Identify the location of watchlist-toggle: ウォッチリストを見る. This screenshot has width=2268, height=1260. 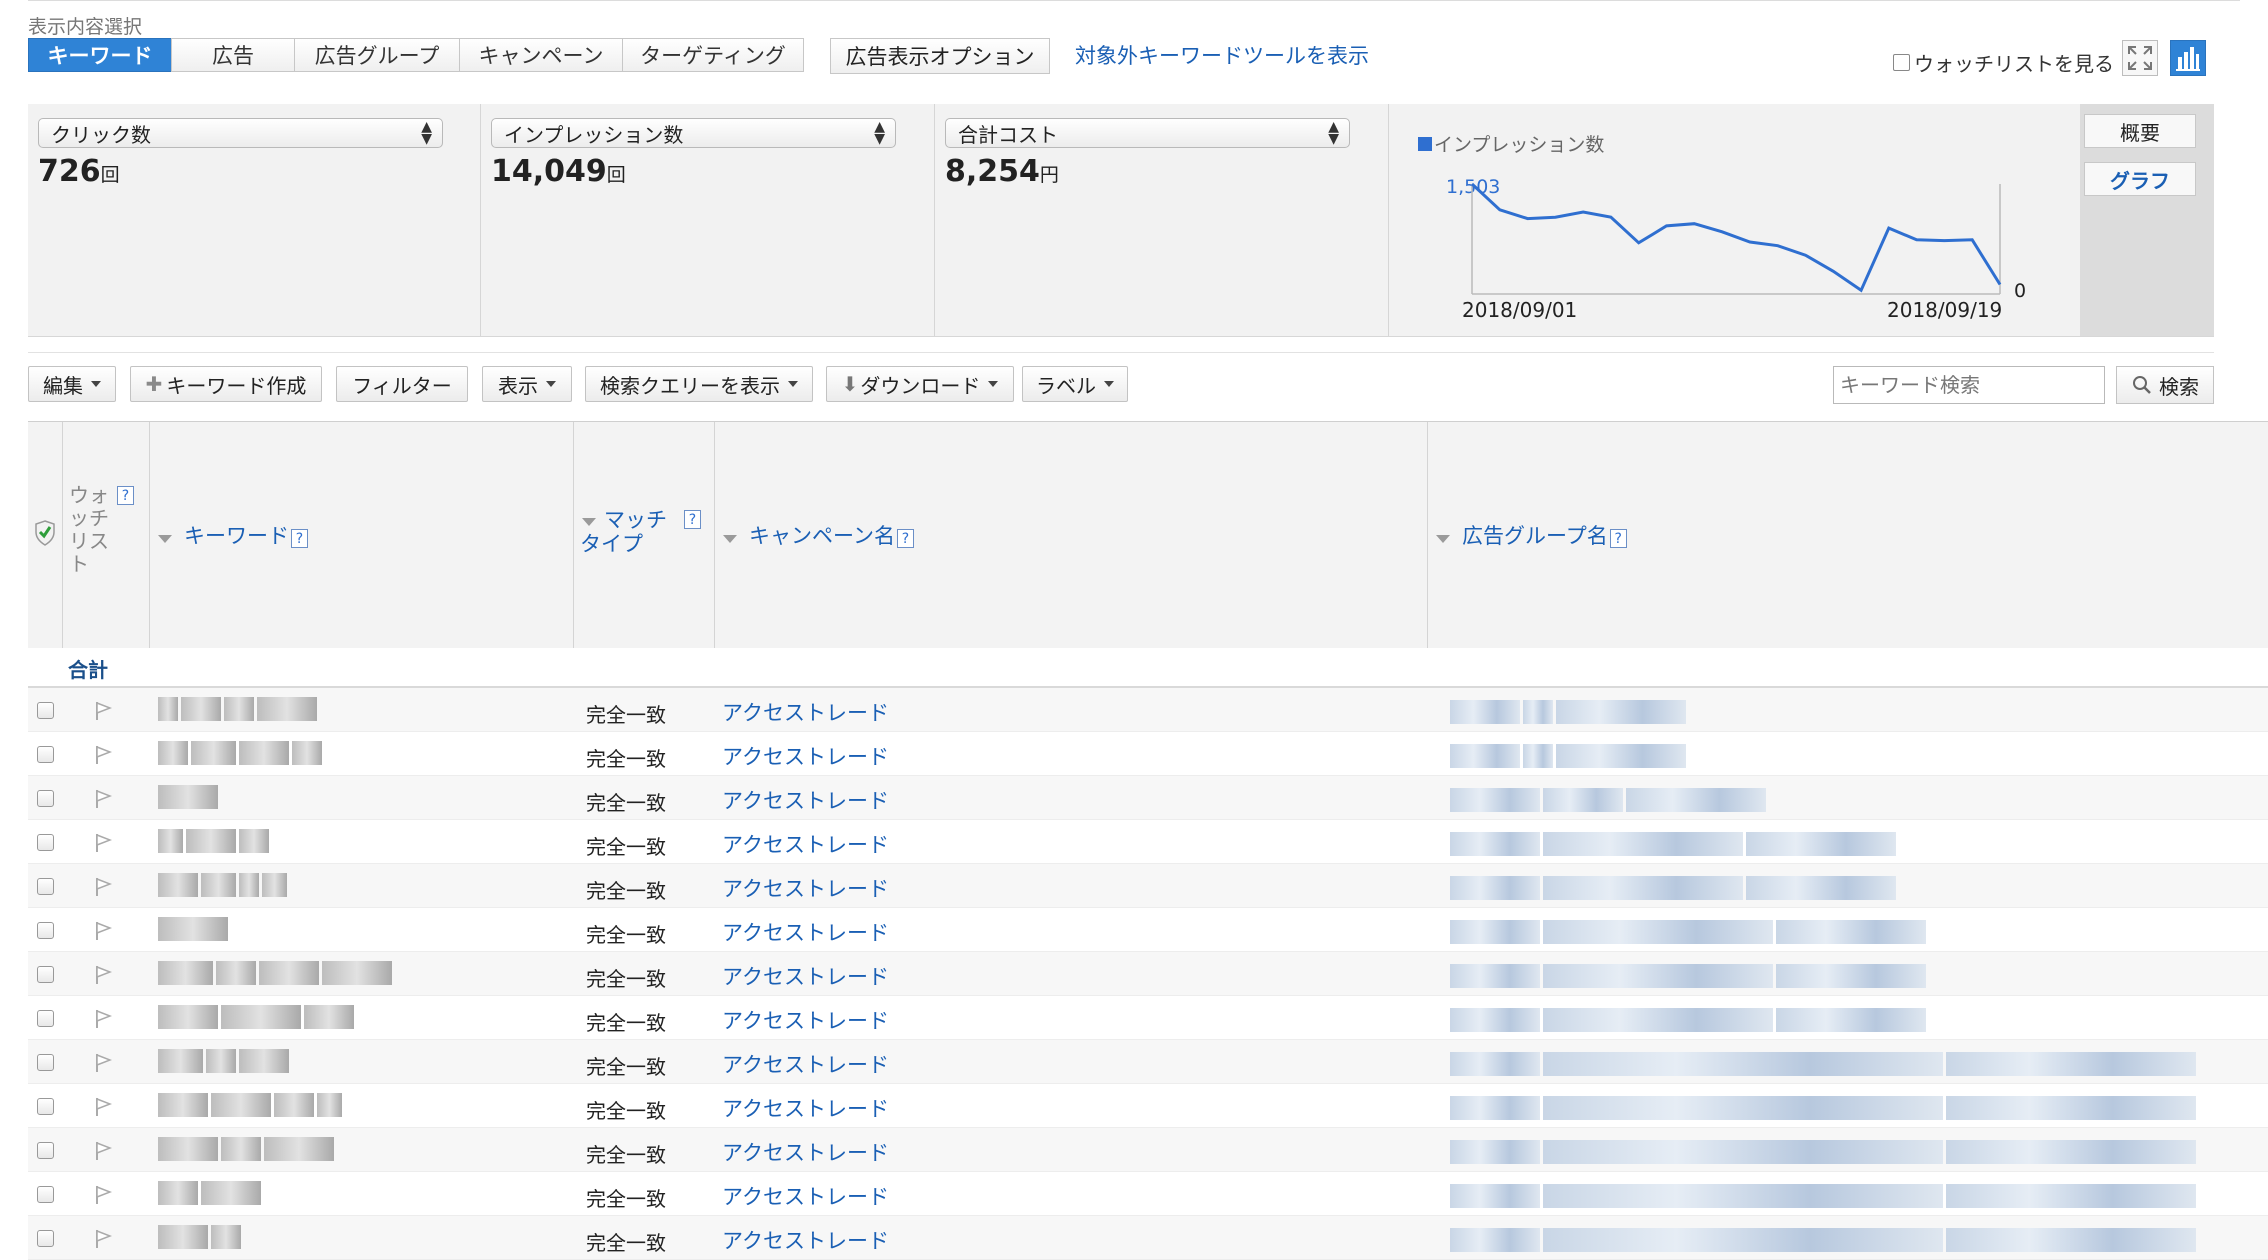
(2003, 62).